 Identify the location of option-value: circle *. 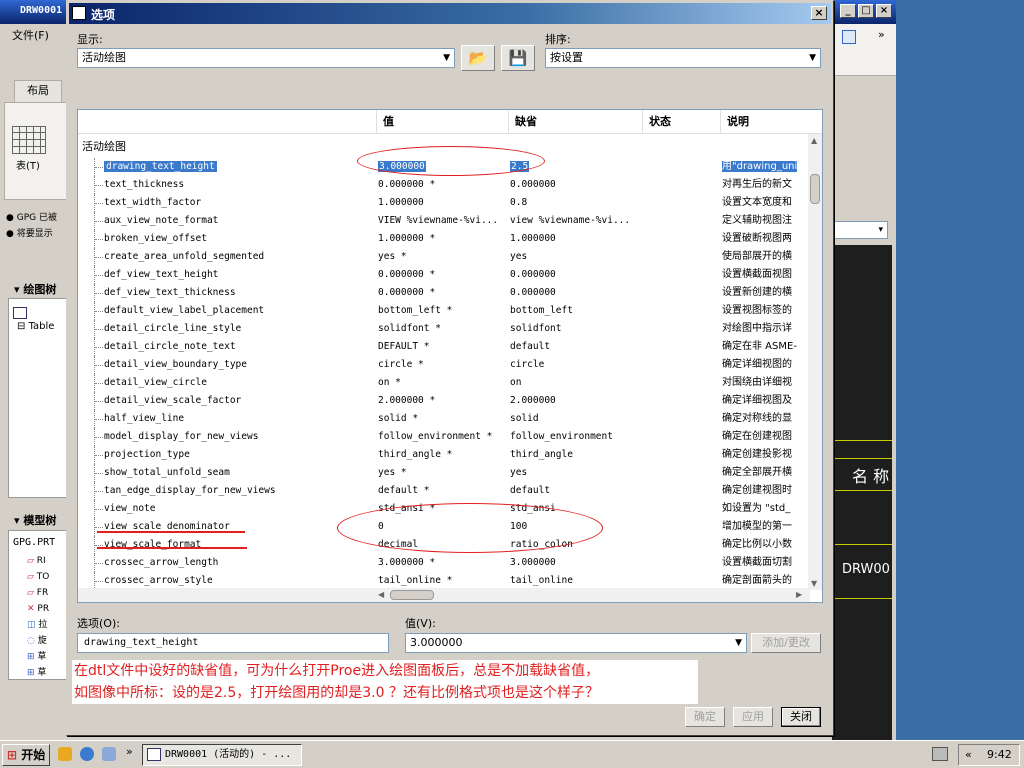
(401, 364).